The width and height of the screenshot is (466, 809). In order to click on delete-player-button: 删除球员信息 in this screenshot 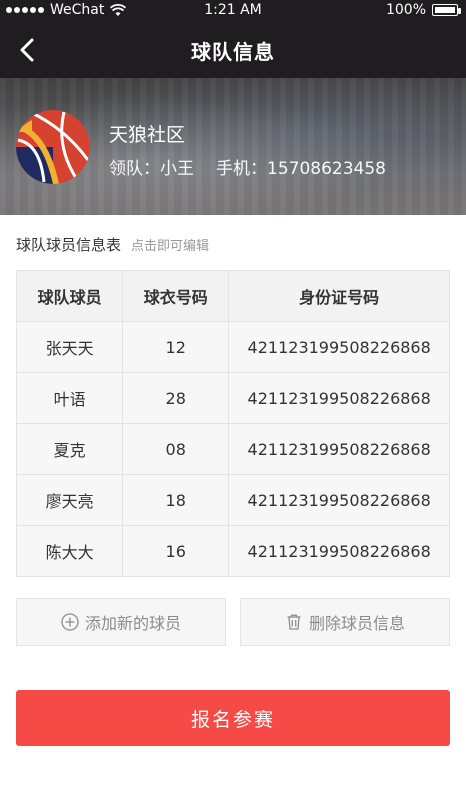, I will do `click(345, 622)`.